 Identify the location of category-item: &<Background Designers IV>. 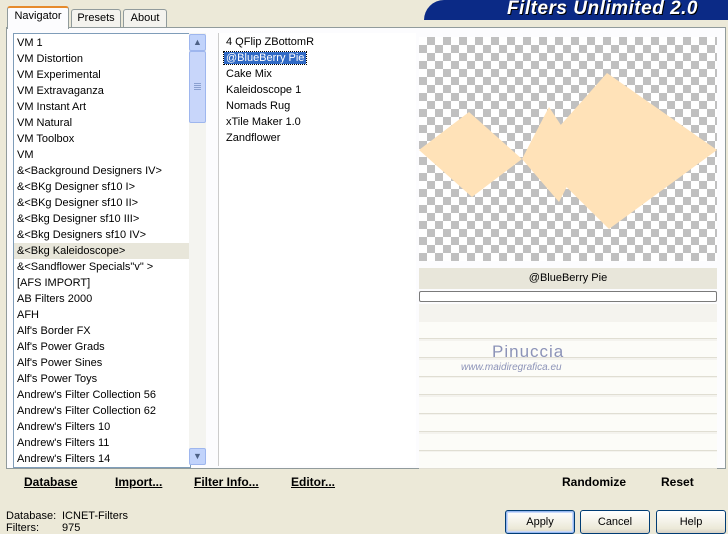
(102, 171).